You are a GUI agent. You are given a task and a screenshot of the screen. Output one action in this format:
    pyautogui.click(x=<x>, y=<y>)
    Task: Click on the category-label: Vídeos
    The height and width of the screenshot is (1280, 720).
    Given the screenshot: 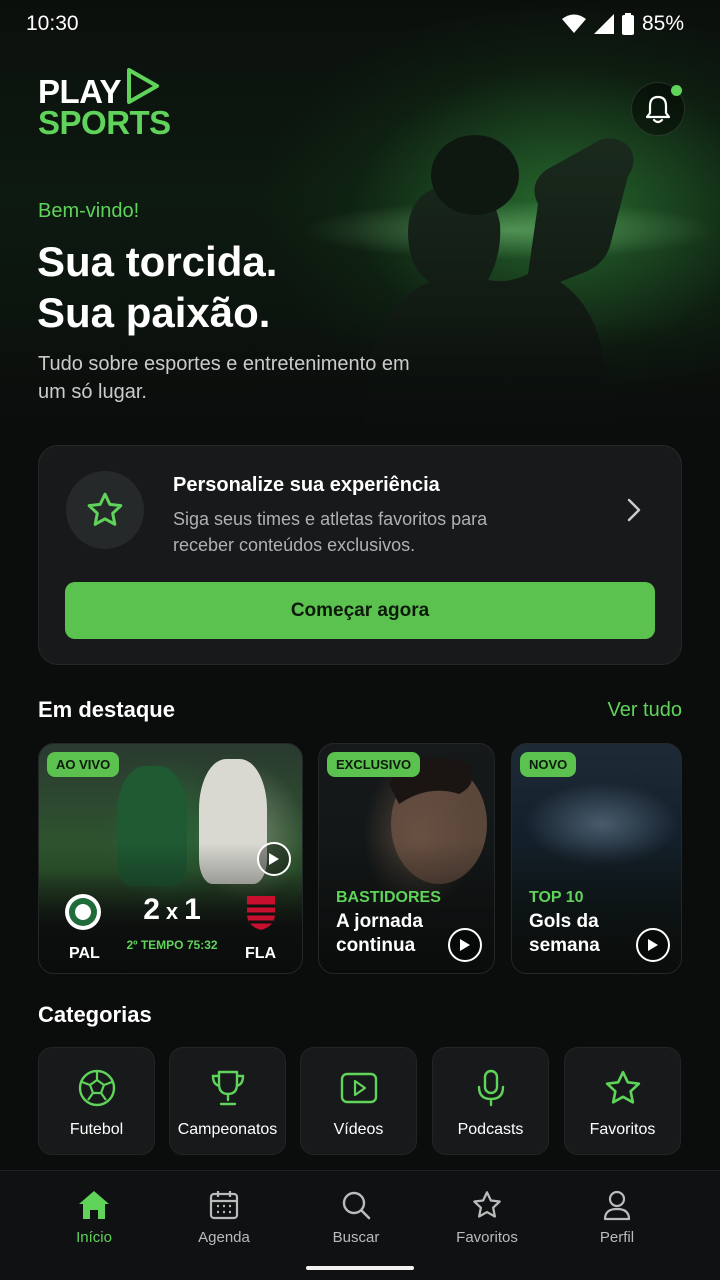 What is the action you would take?
    pyautogui.click(x=358, y=1129)
    